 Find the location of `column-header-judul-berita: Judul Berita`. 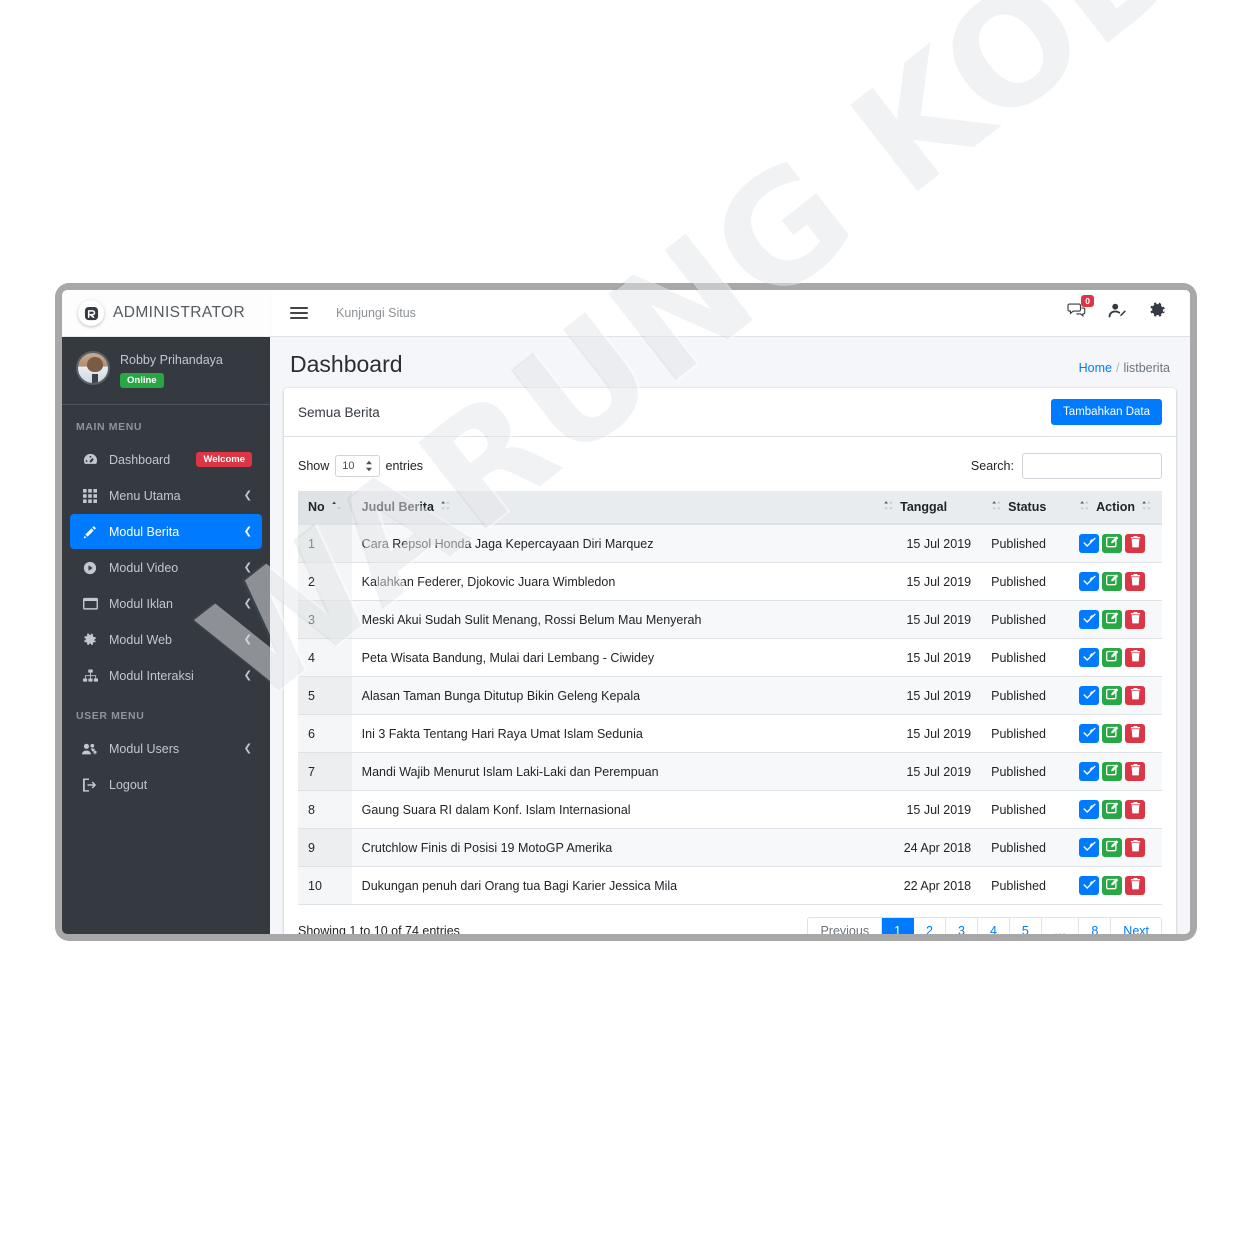

column-header-judul-berita: Judul Berita is located at coordinates (612, 508).